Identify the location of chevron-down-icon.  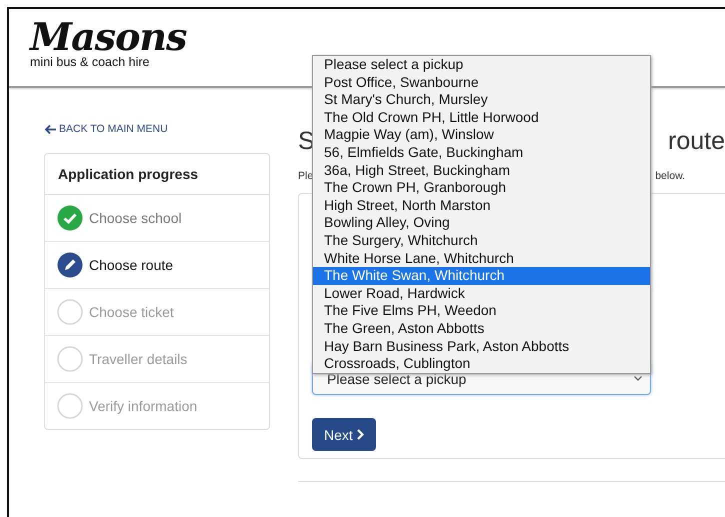
(638, 378).